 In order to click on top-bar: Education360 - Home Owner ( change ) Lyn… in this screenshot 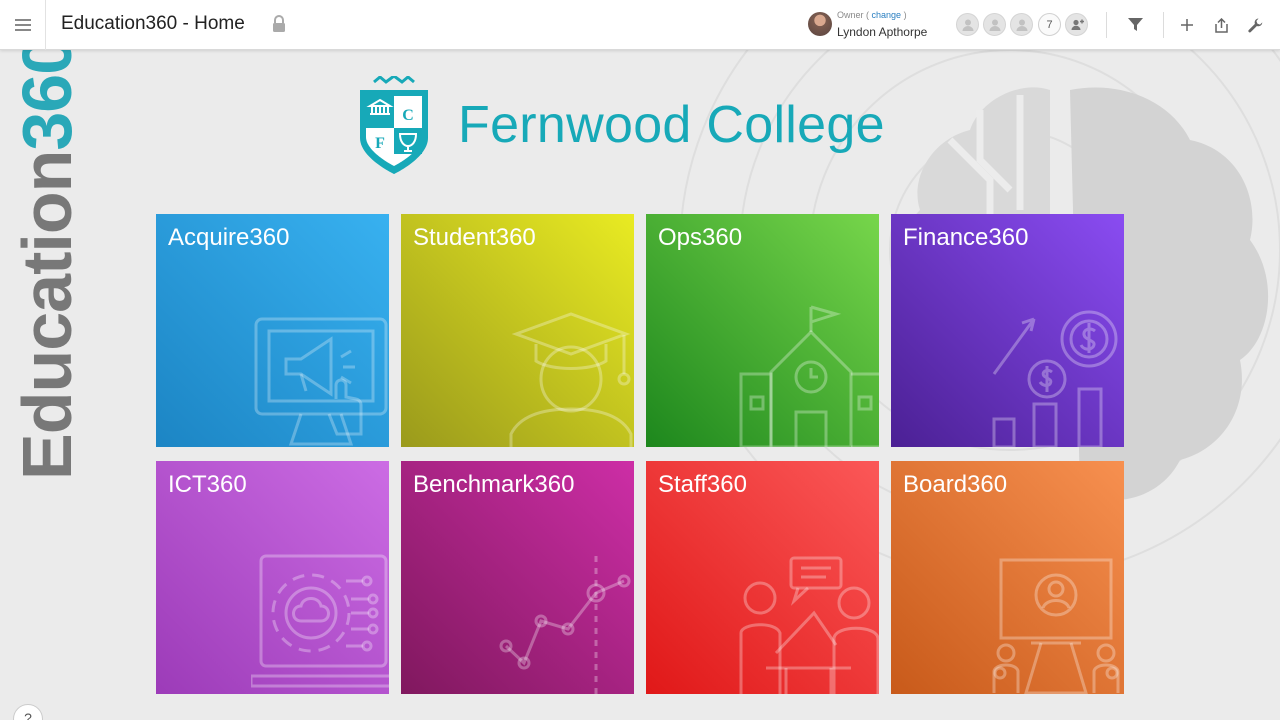, I will do `click(640, 25)`.